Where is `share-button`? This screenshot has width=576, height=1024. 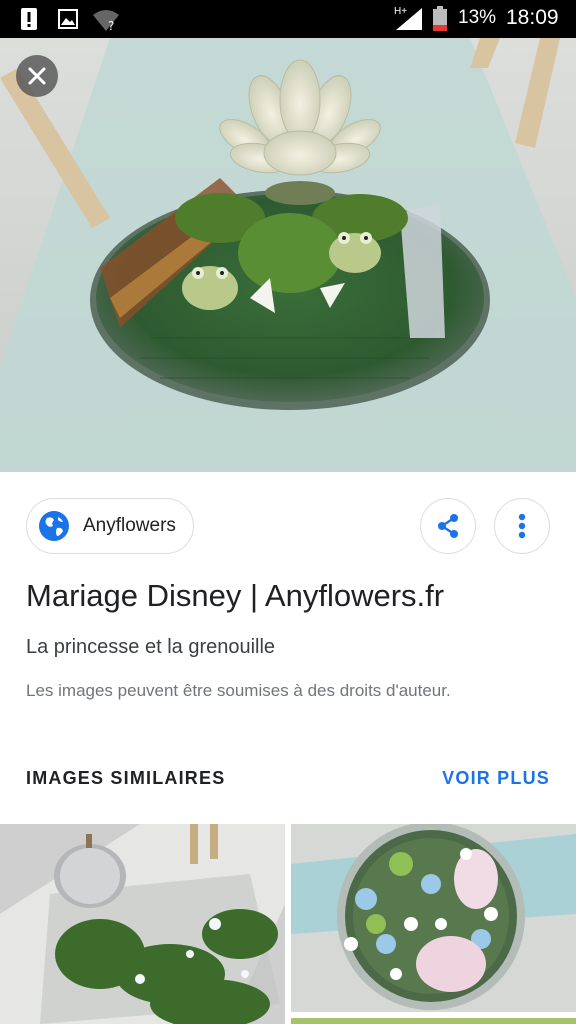 share-button is located at coordinates (448, 526).